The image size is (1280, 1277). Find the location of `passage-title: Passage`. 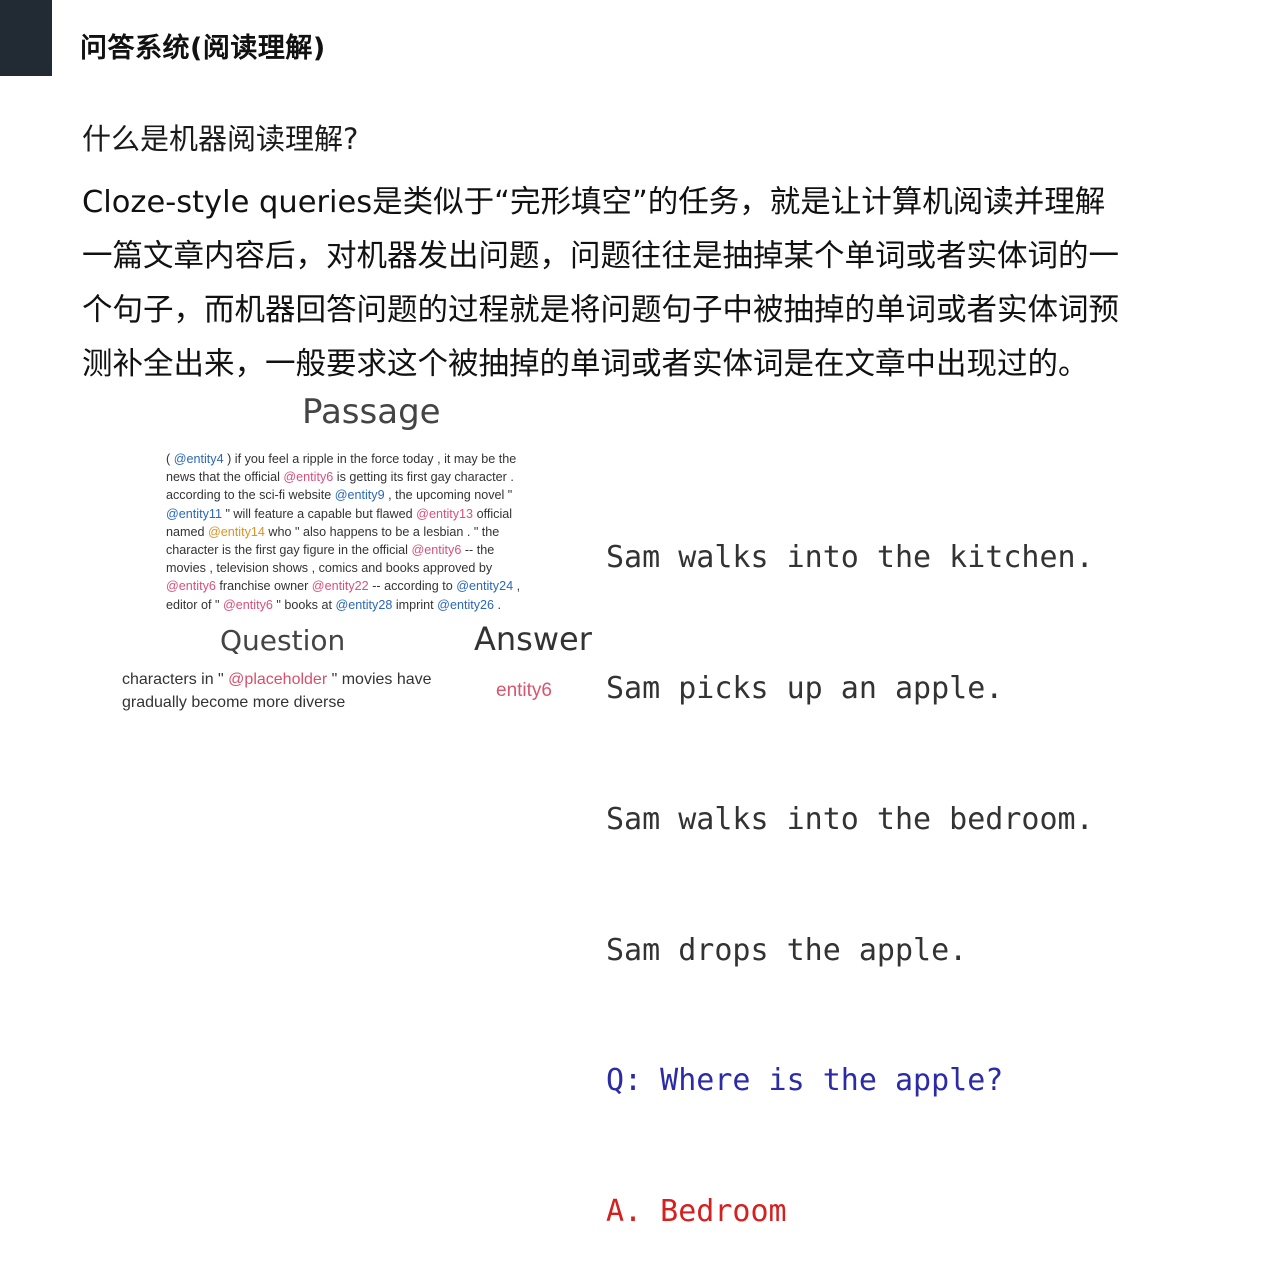

passage-title: Passage is located at coordinates (371, 412).